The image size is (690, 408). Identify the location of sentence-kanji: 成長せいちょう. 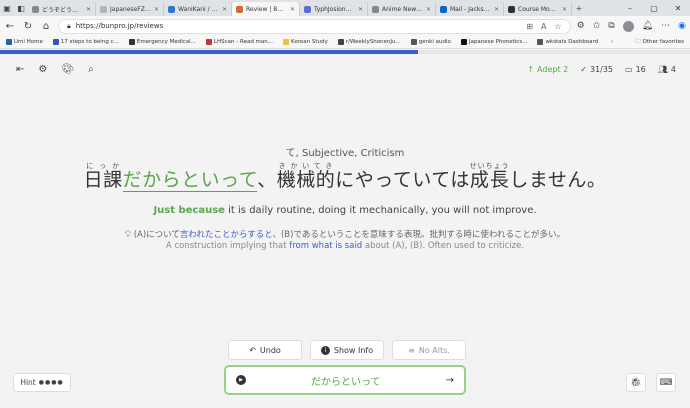
(489, 176).